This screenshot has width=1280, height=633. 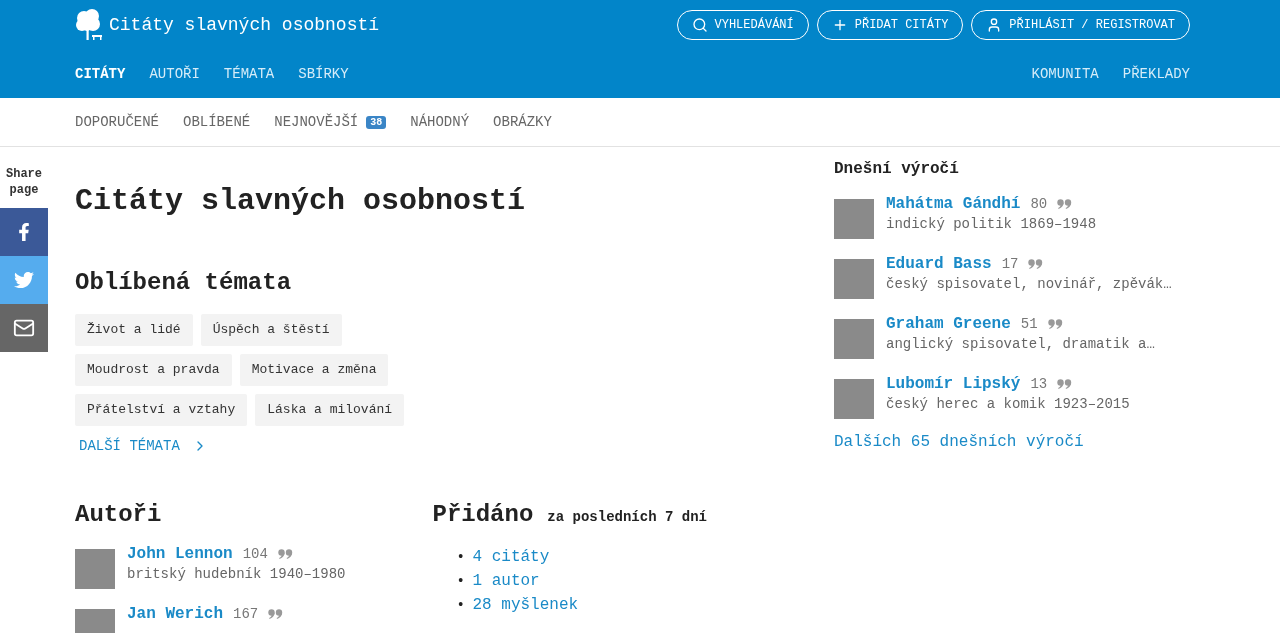 What do you see at coordinates (323, 73) in the screenshot?
I see `nav-link: SBÍRKY` at bounding box center [323, 73].